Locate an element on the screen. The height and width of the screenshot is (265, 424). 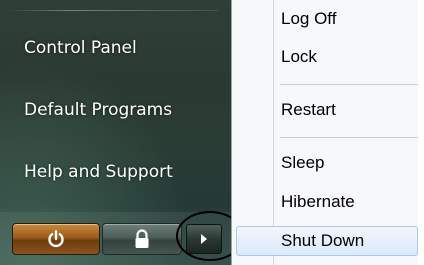
lock-menu-item: Lock is located at coordinates (299, 57).